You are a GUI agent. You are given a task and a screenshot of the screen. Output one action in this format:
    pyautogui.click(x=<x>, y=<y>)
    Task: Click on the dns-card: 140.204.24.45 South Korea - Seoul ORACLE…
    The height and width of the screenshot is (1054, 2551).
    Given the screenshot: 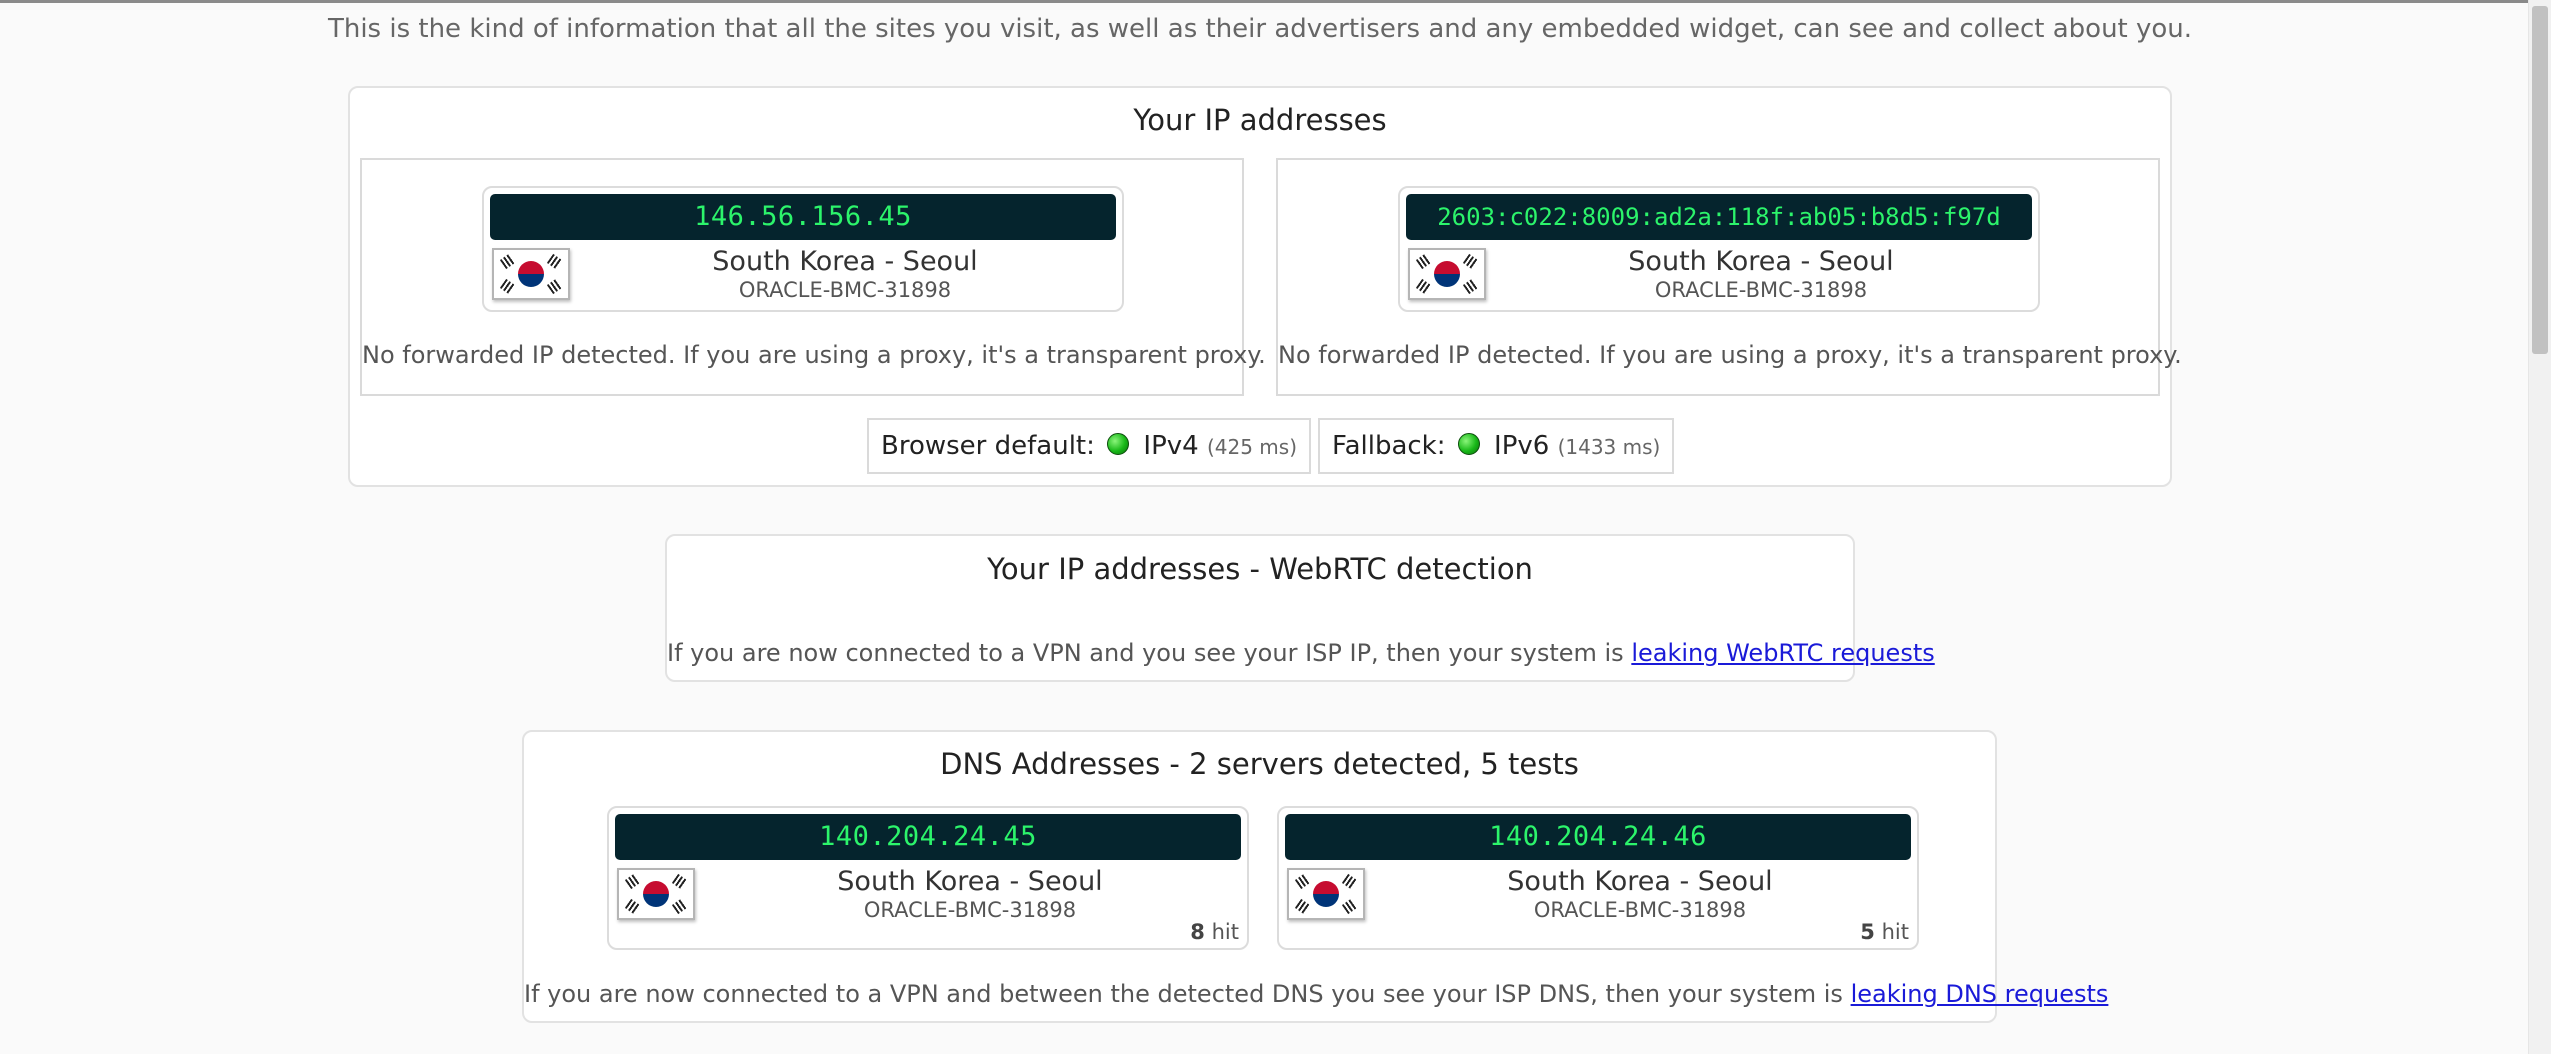 What is the action you would take?
    pyautogui.click(x=928, y=878)
    